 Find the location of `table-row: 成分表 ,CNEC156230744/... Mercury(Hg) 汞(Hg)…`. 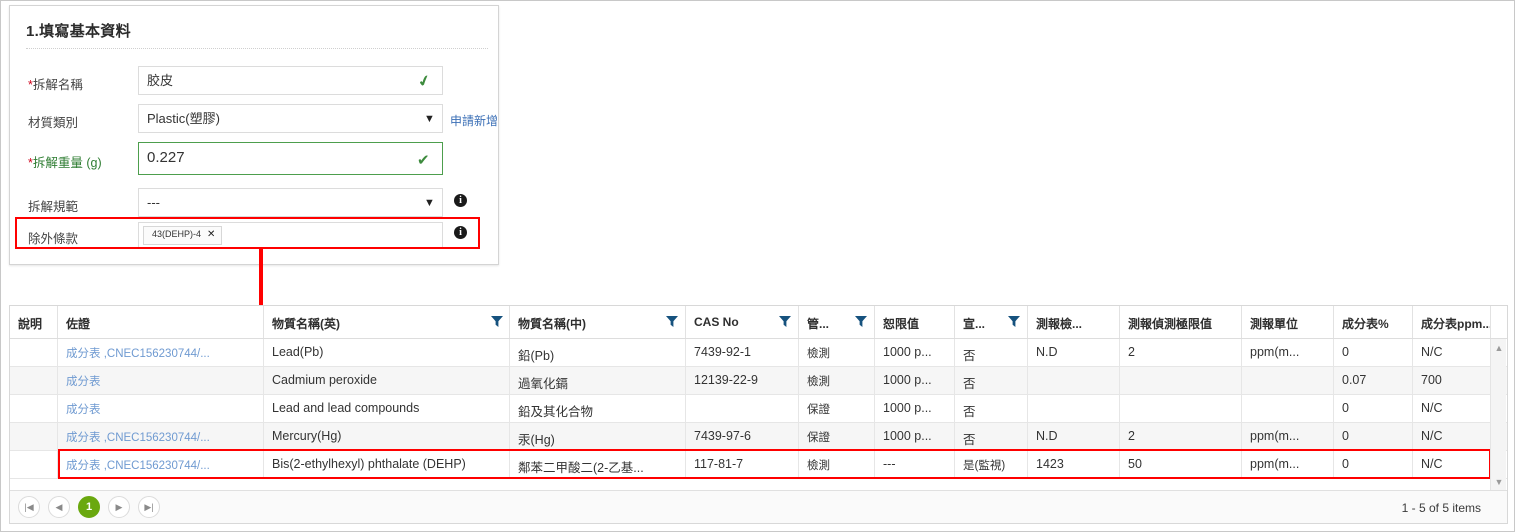

table-row: 成分表 ,CNEC156230744/... Mercury(Hg) 汞(Hg)… is located at coordinates (758, 437).